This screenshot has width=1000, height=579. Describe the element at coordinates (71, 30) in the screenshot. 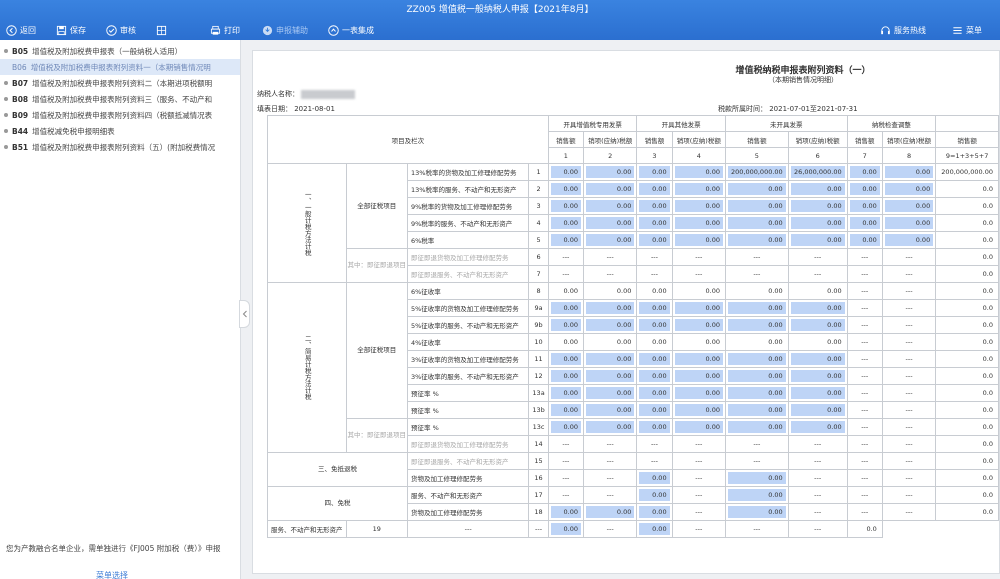

I see `save-button: 保存` at that location.